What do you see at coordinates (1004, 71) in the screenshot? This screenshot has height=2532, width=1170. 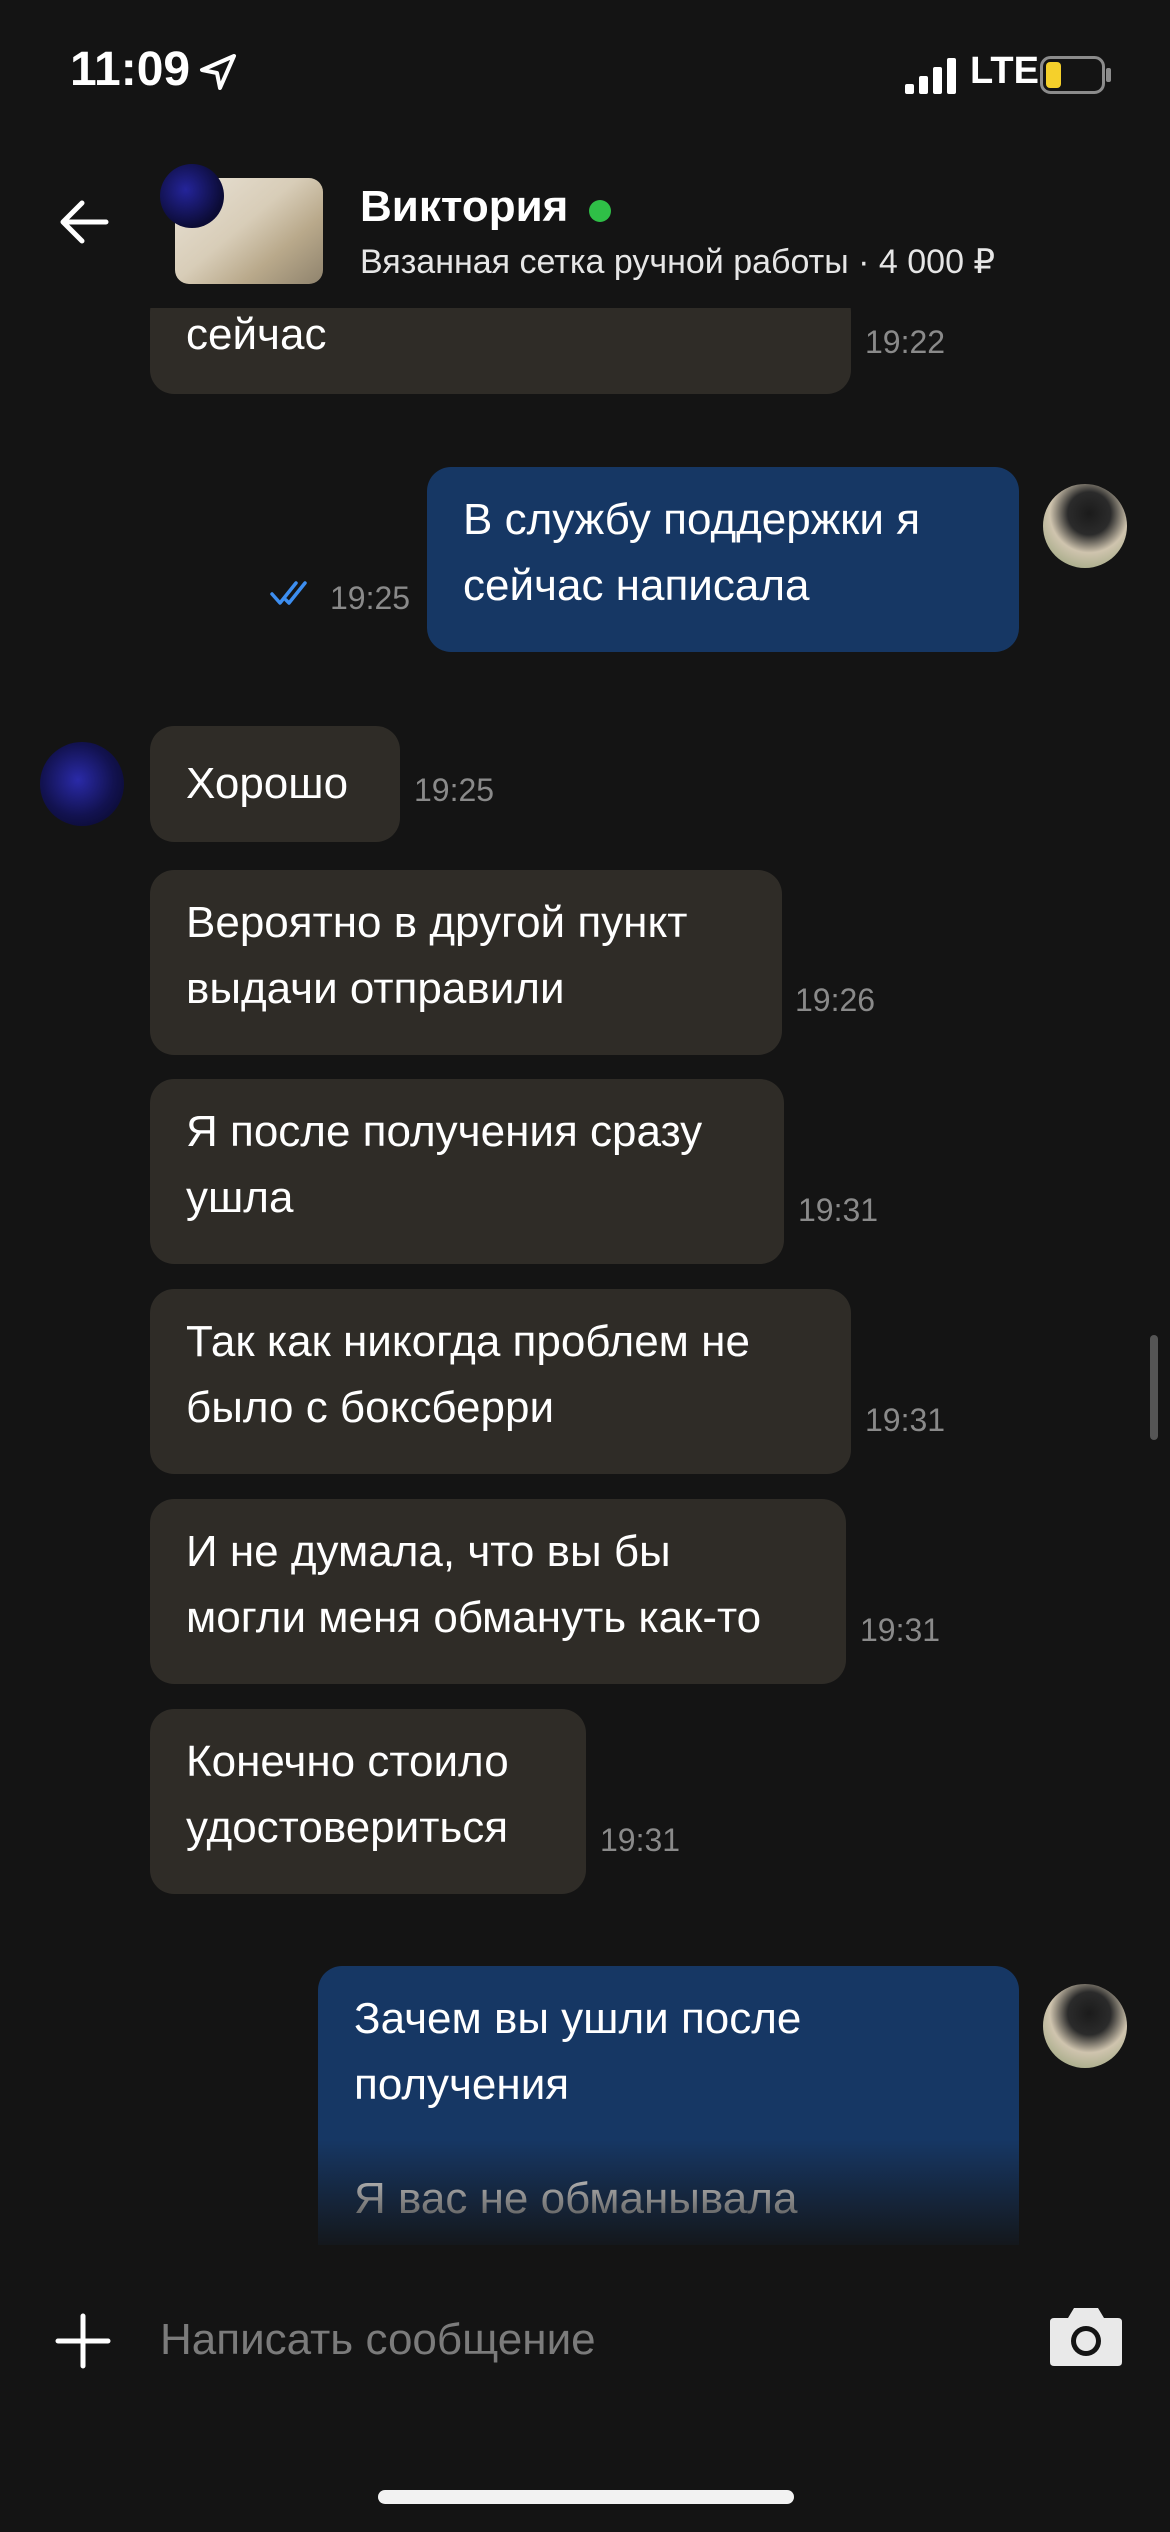 I see `network-type: LTE` at bounding box center [1004, 71].